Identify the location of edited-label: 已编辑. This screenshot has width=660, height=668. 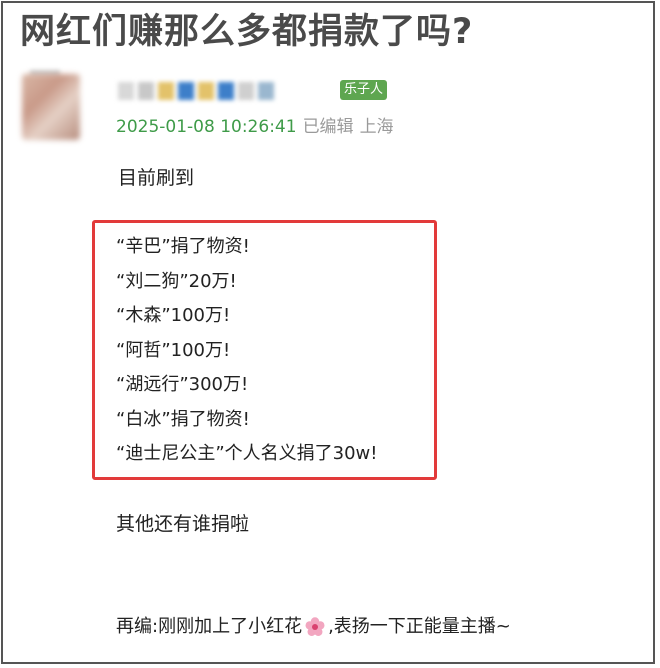
(328, 127).